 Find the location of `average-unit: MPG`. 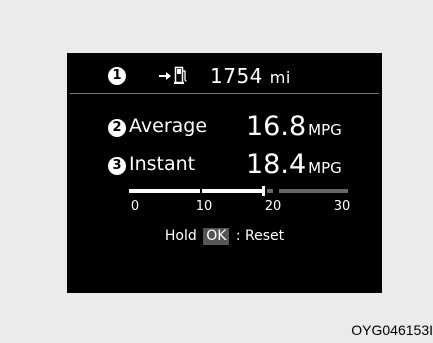

average-unit: MPG is located at coordinates (325, 130).